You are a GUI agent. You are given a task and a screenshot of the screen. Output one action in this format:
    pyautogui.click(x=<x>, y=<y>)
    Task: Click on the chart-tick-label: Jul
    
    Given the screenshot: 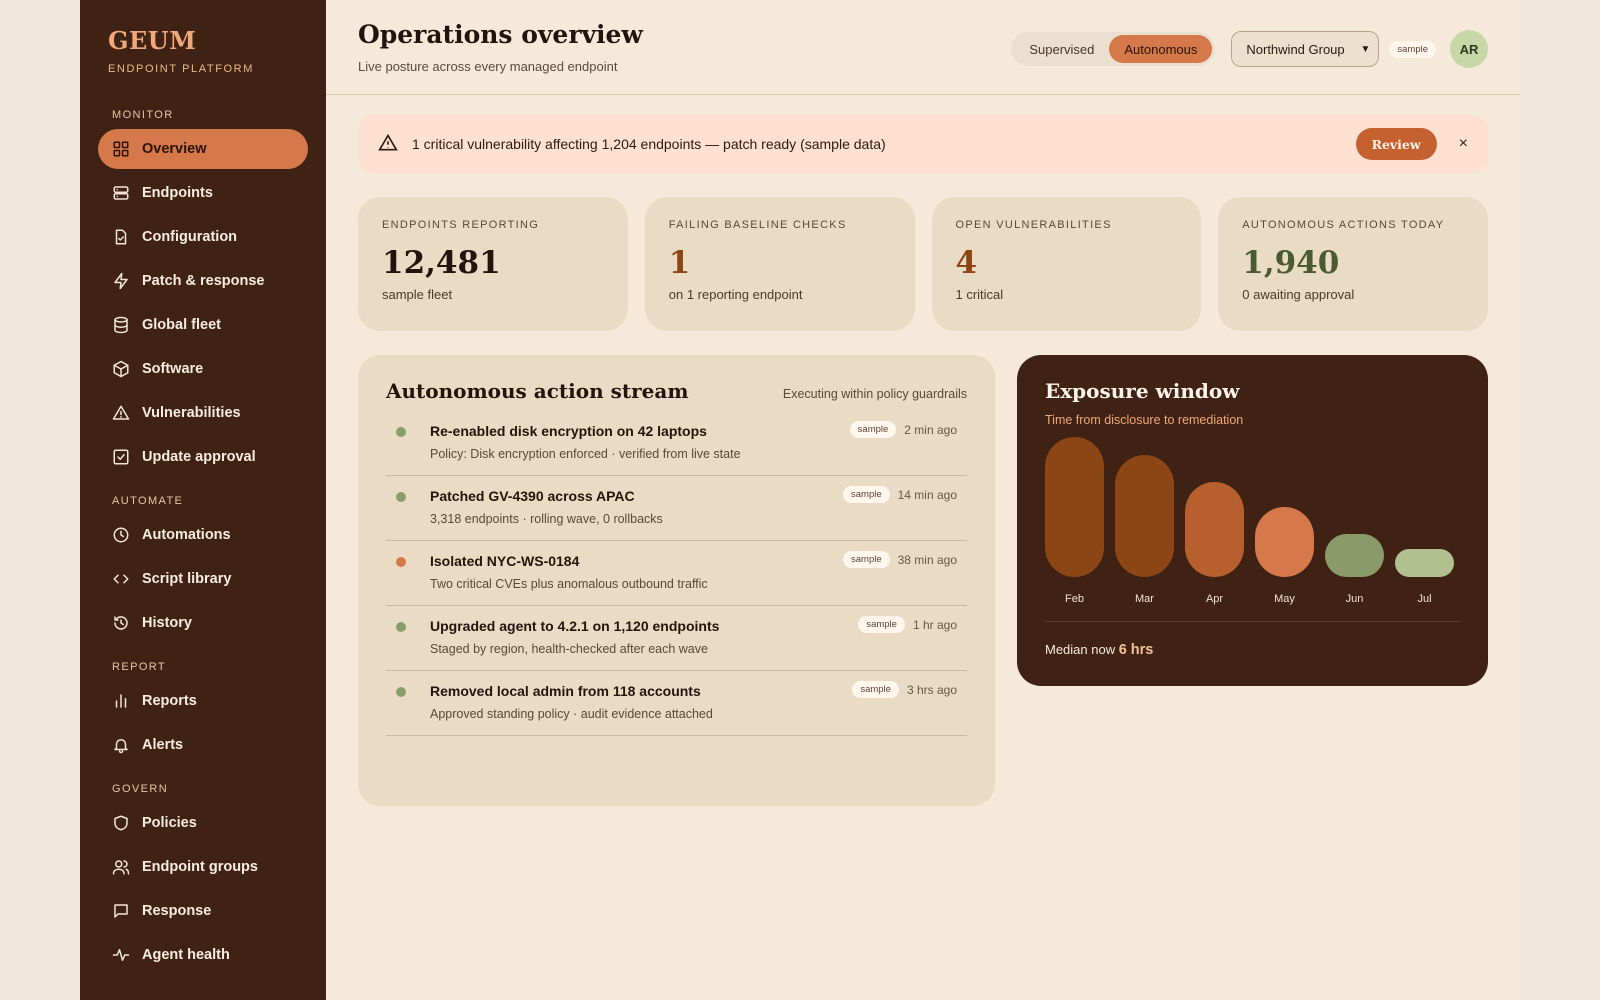 What is the action you would take?
    pyautogui.click(x=1424, y=599)
    